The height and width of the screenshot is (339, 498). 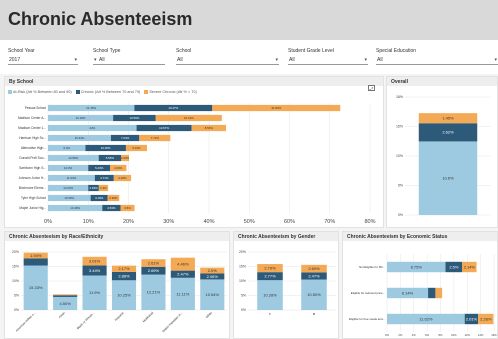 I want to click on data-label: 2.14%, so click(x=470, y=266).